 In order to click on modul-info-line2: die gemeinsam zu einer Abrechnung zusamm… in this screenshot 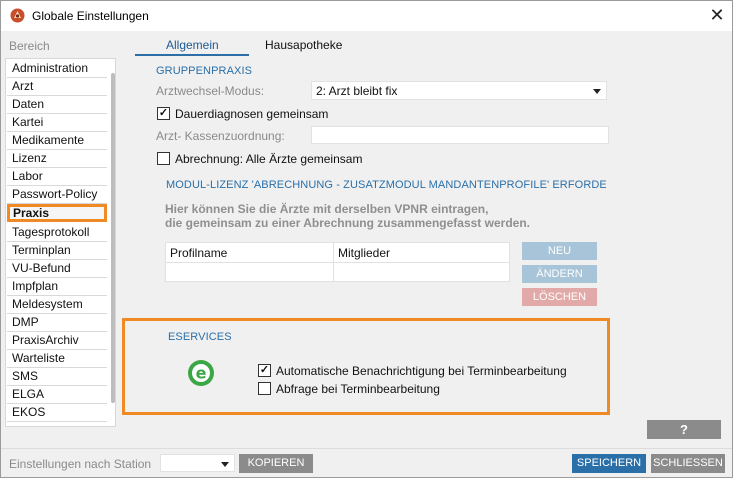, I will do `click(347, 223)`.